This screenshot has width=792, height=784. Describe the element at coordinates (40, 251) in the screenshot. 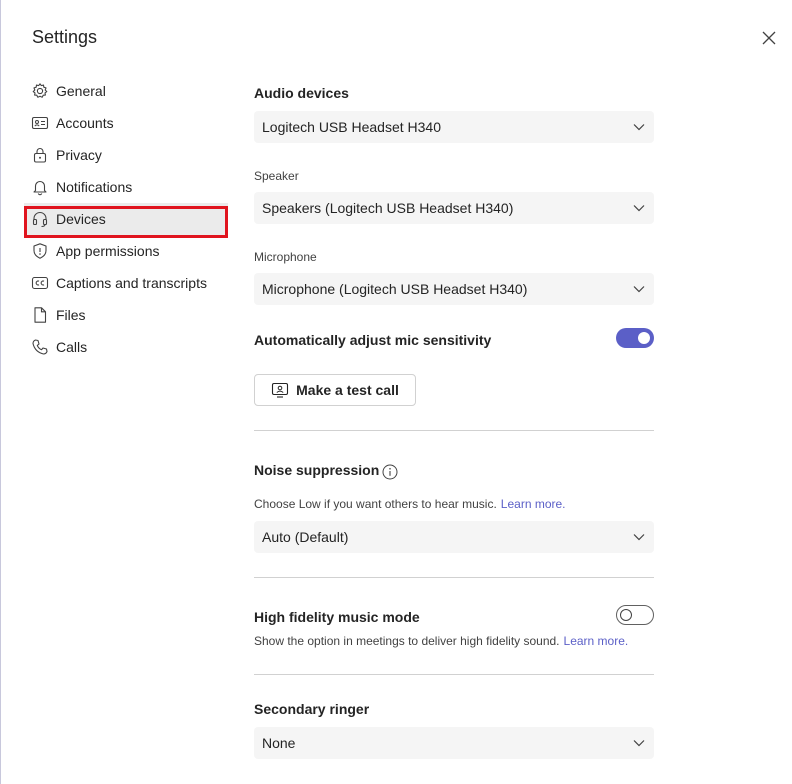

I see `shield-icon` at that location.